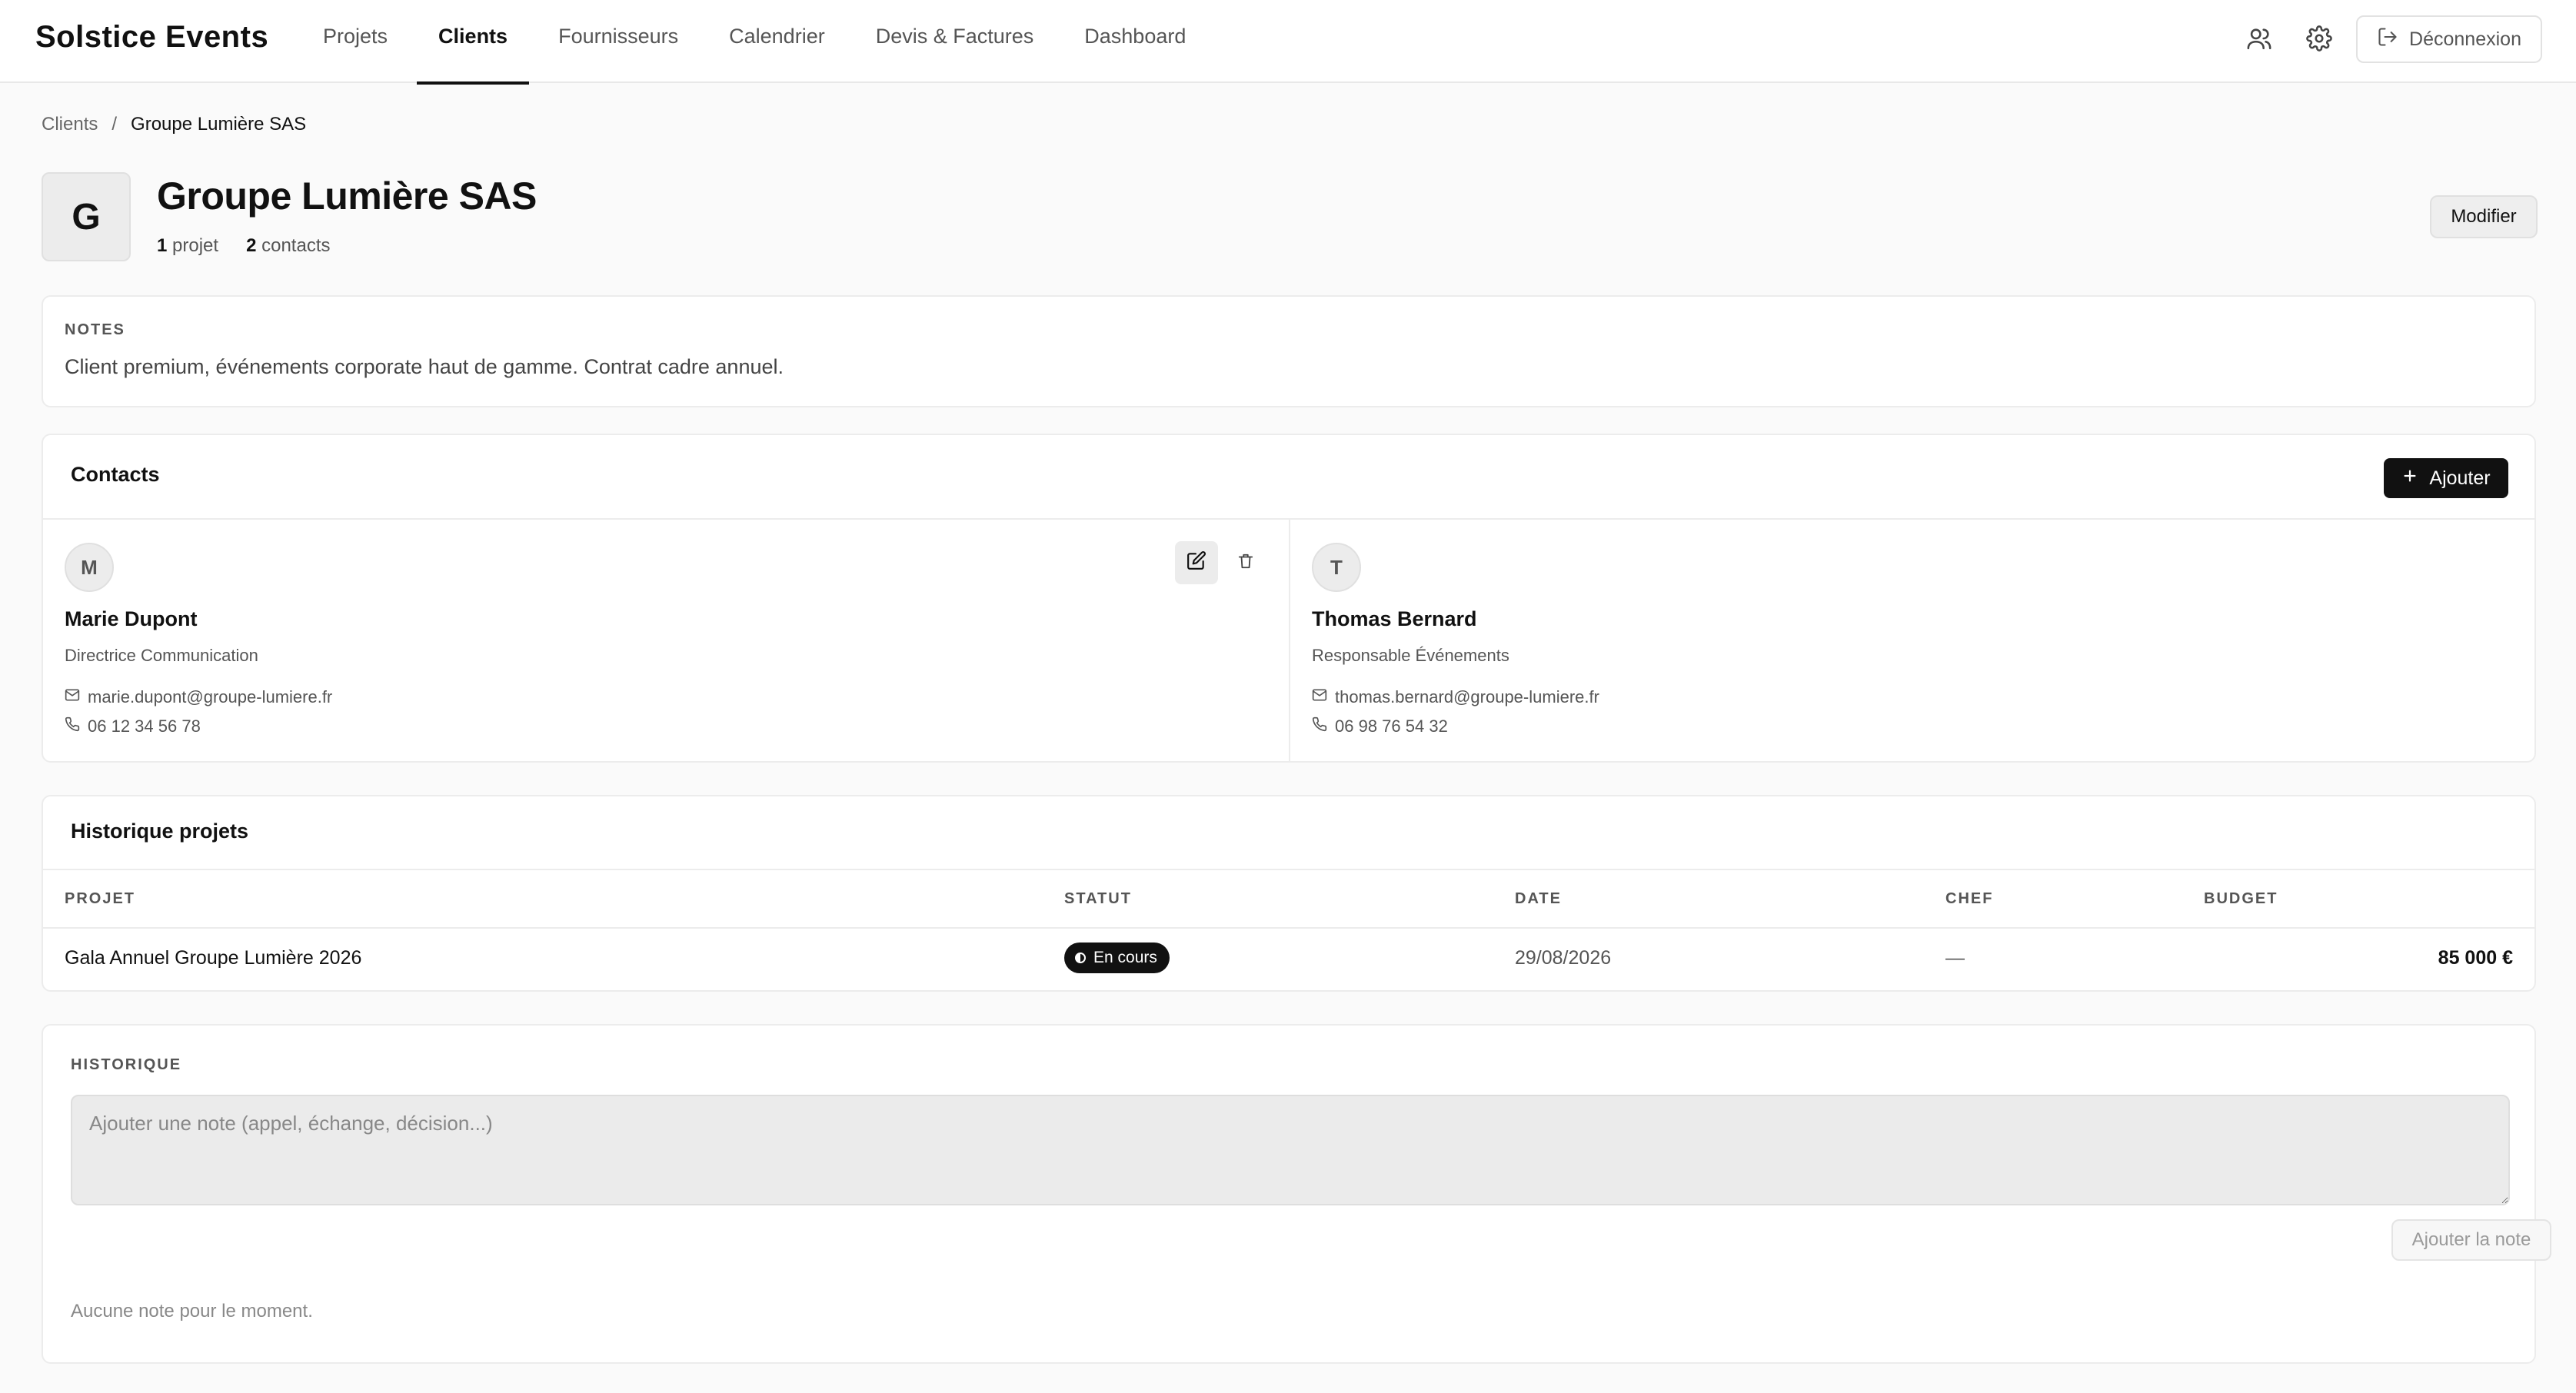  Describe the element at coordinates (86, 216) in the screenshot. I see `client-avatar: G` at that location.